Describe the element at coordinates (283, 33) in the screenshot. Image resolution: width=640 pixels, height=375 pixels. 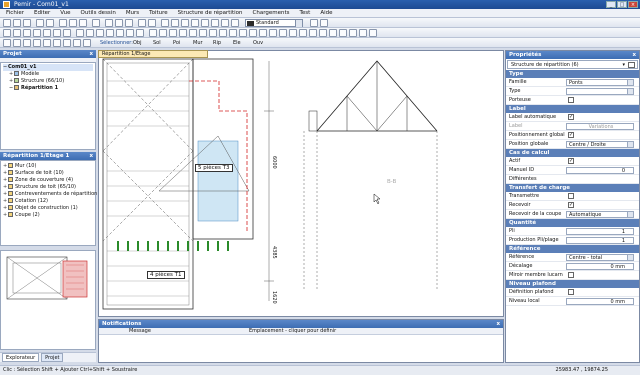
I see `refresh-icon` at that location.